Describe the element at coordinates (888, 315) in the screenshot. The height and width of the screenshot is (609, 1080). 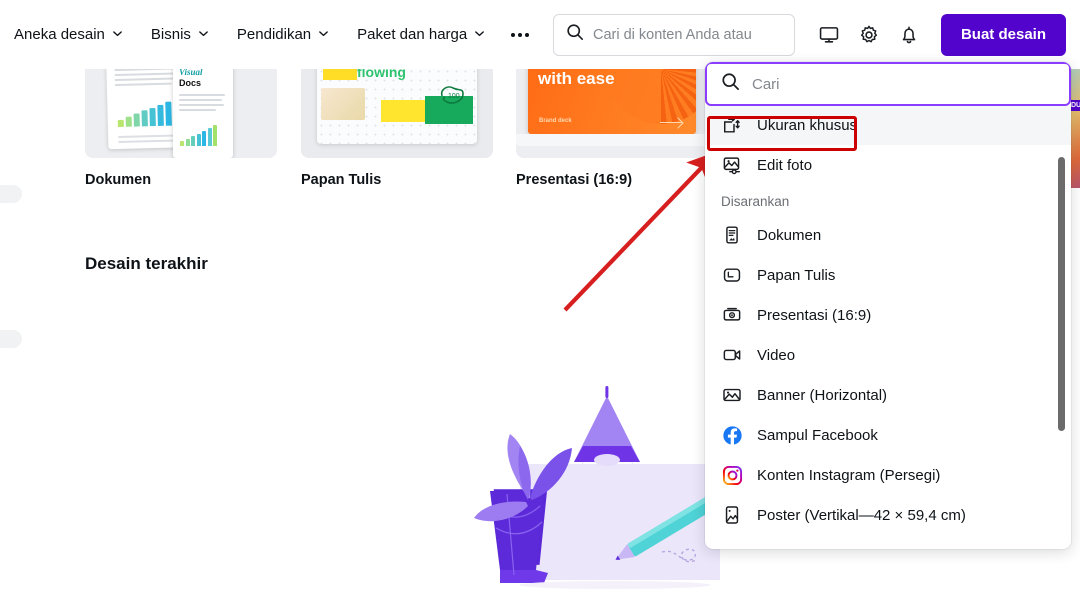
I see `dropdown-item-presentasi: Presentasi (16:9)` at that location.